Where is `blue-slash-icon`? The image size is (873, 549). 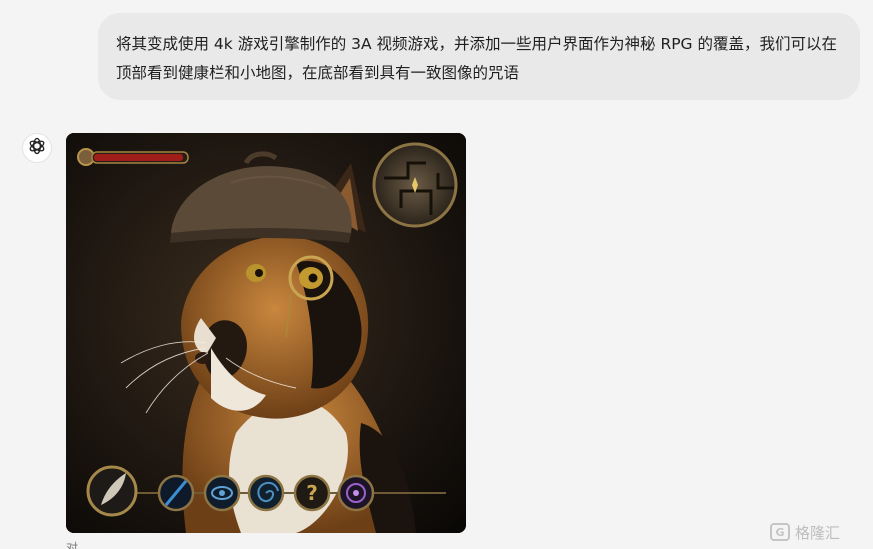 blue-slash-icon is located at coordinates (176, 493).